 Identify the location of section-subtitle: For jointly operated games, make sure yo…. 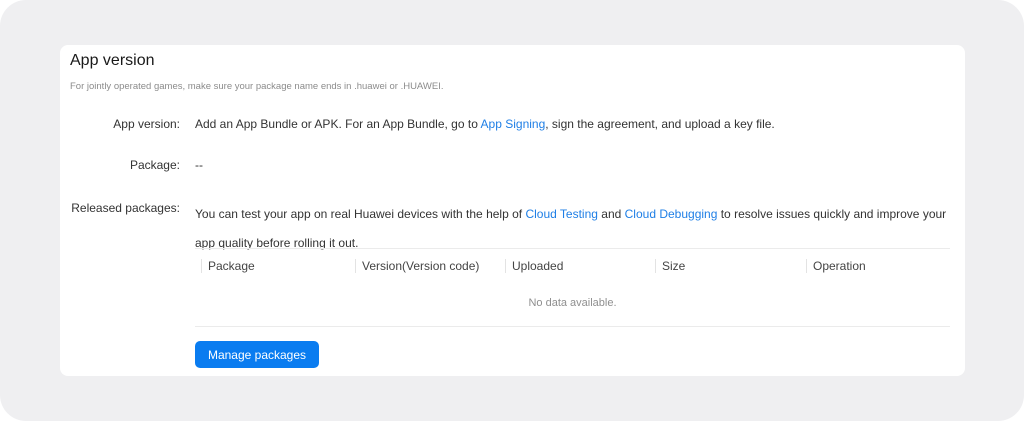
(257, 86).